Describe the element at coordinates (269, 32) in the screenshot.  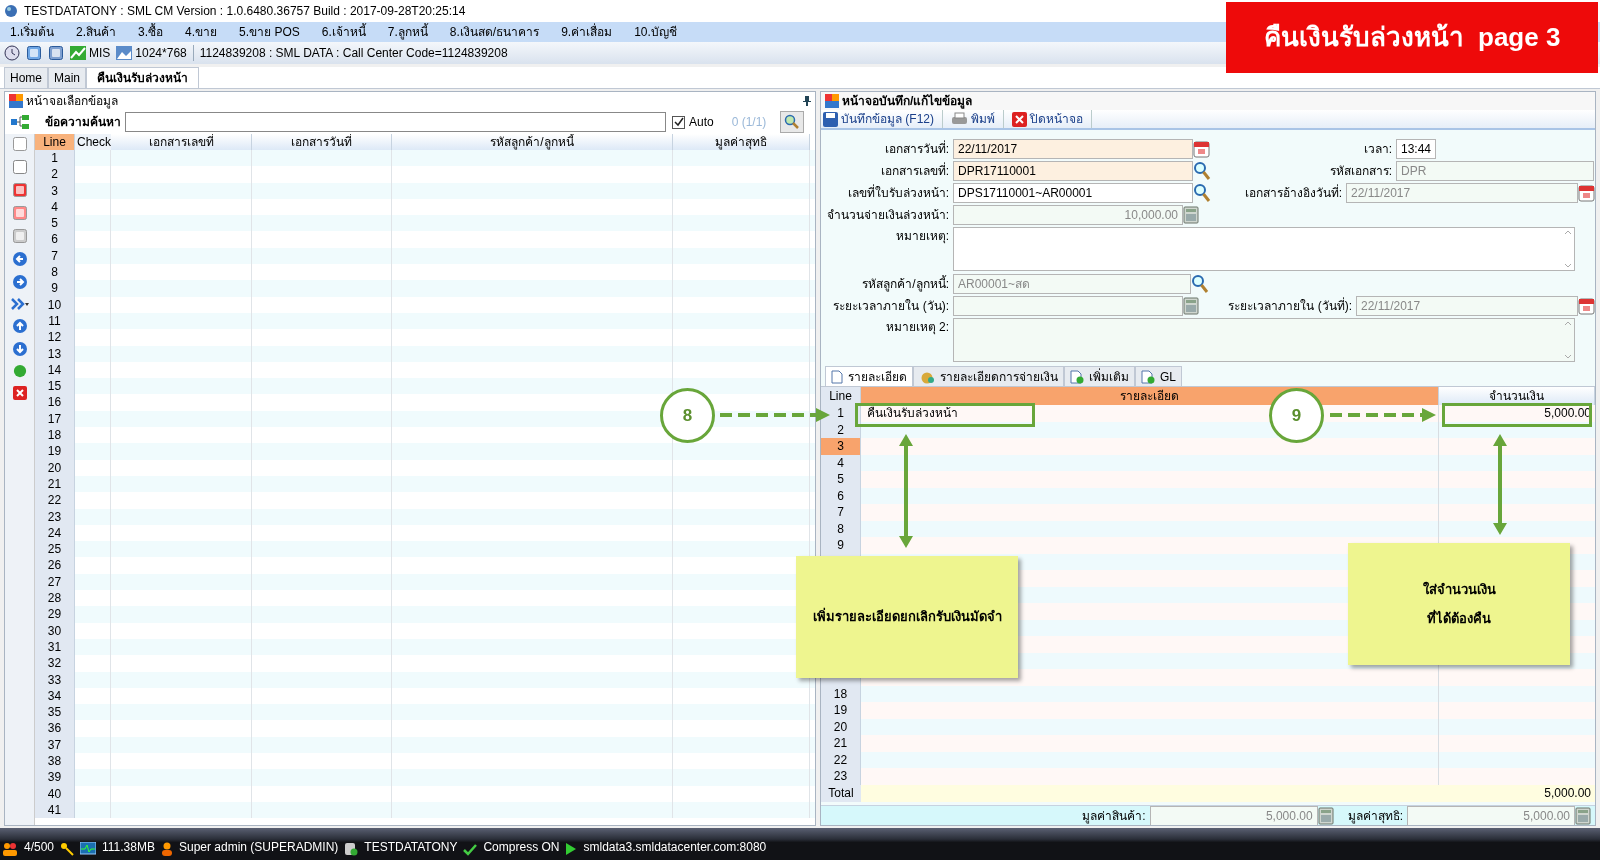
I see `menu-item: 5.ขาย POS` at that location.